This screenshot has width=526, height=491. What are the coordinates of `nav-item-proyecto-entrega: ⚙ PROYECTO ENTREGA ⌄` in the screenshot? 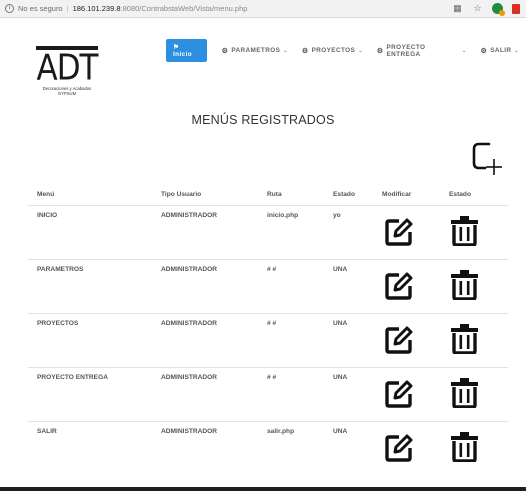 It's located at (422, 51).